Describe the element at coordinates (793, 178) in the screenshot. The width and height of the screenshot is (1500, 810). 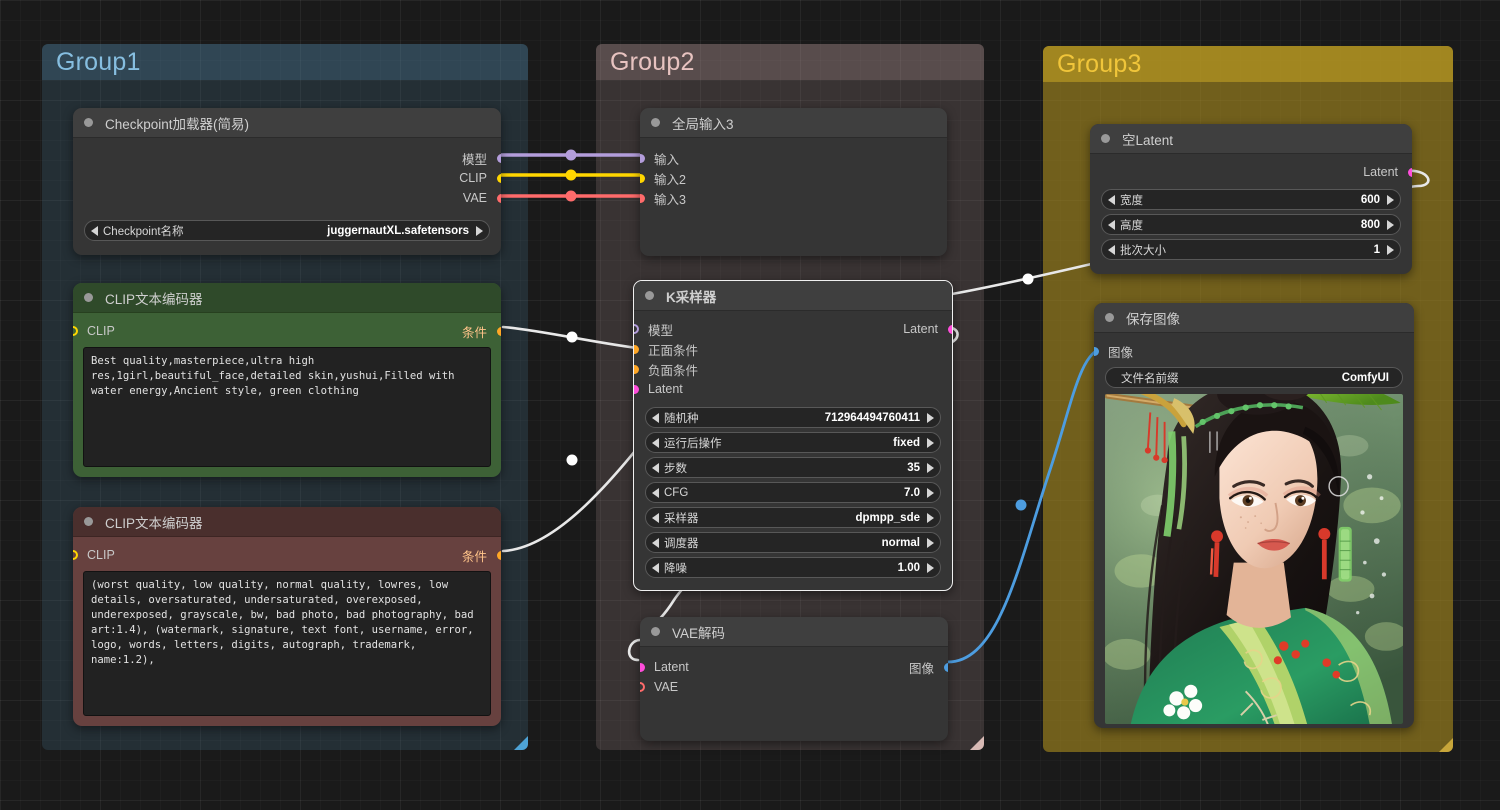
I see `input-socket-row-2: 输入2` at that location.